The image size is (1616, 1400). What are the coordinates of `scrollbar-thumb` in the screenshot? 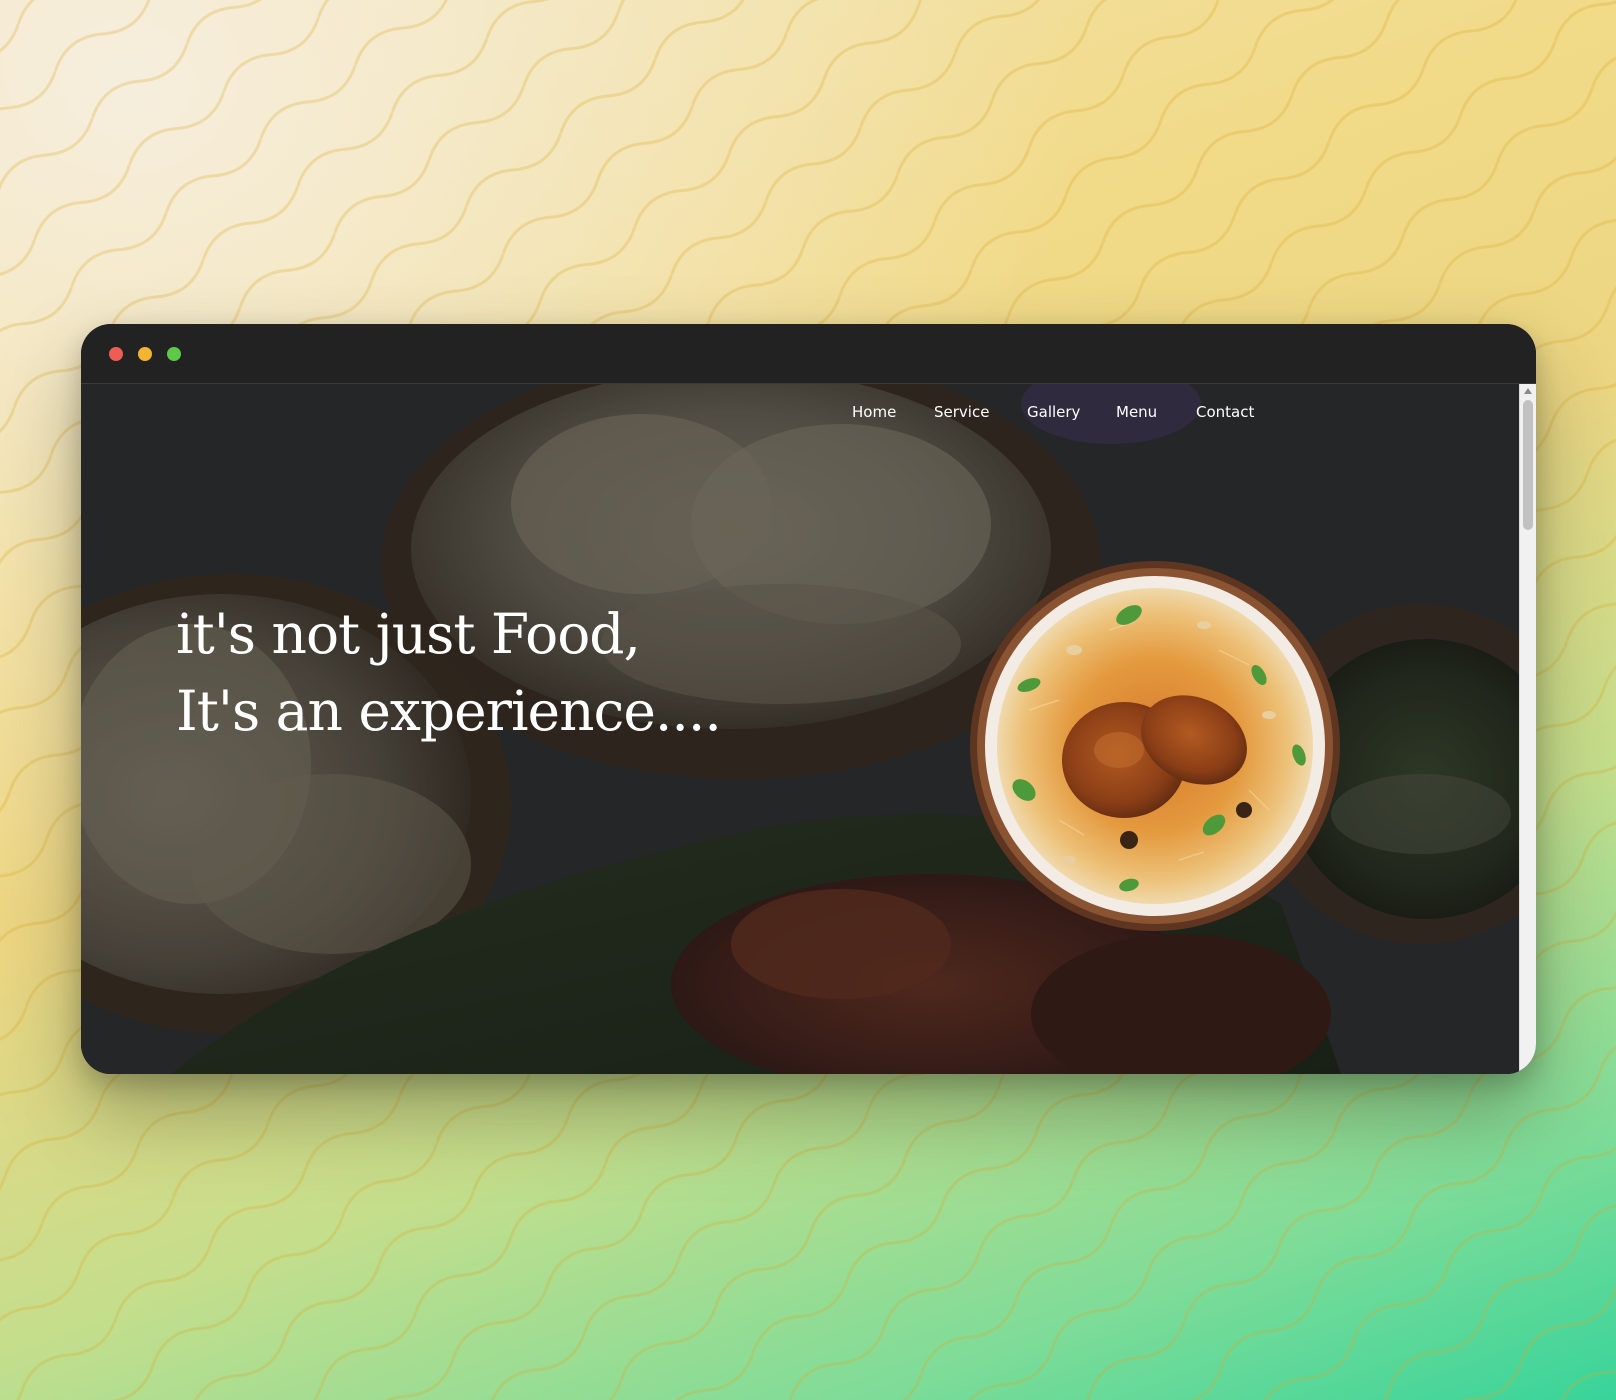 It's located at (1528, 465).